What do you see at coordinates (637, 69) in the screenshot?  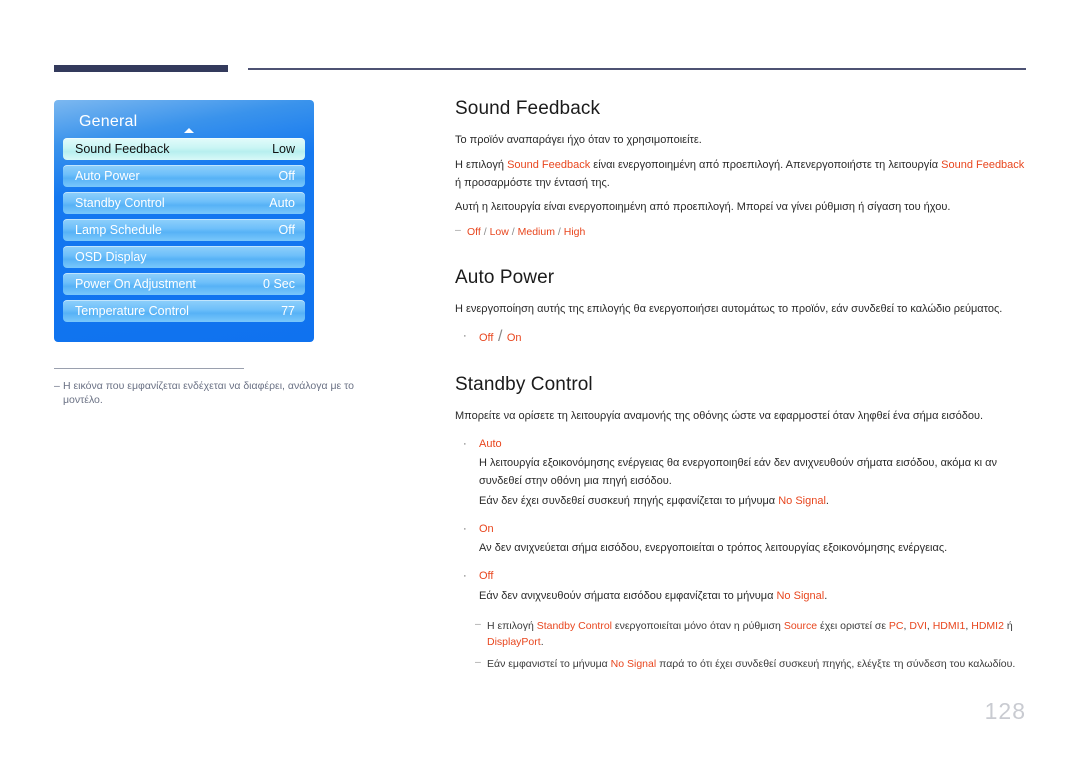 I see `header-rule-thin` at bounding box center [637, 69].